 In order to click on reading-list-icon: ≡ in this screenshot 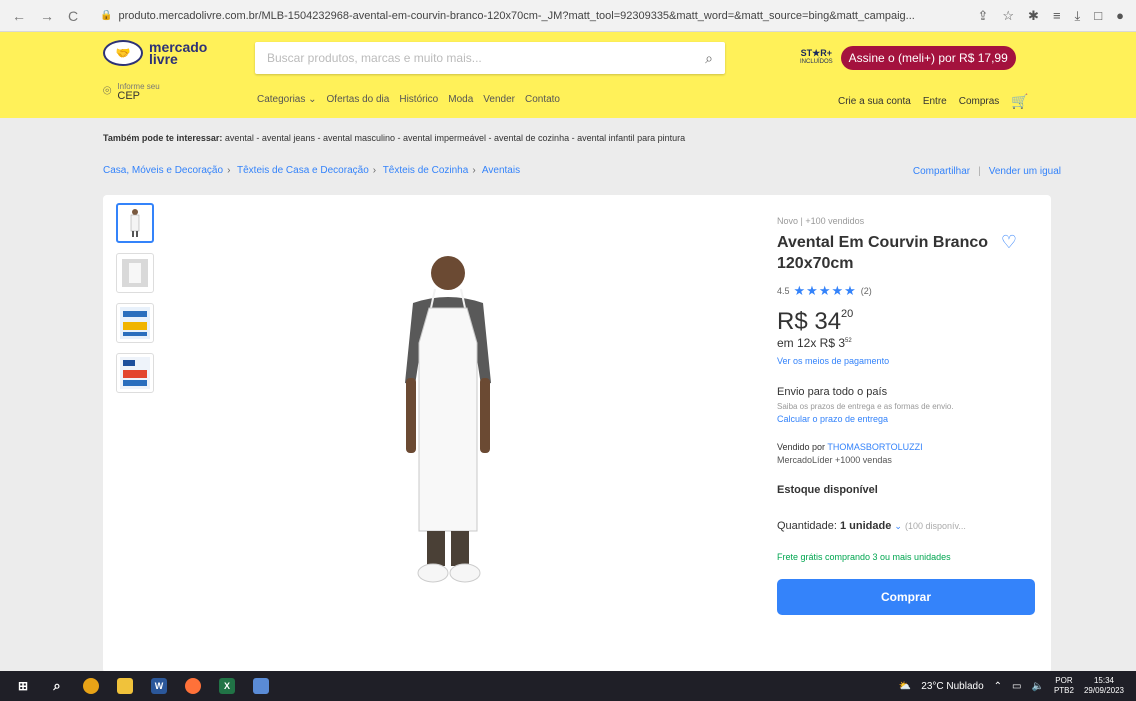, I will do `click(1057, 16)`.